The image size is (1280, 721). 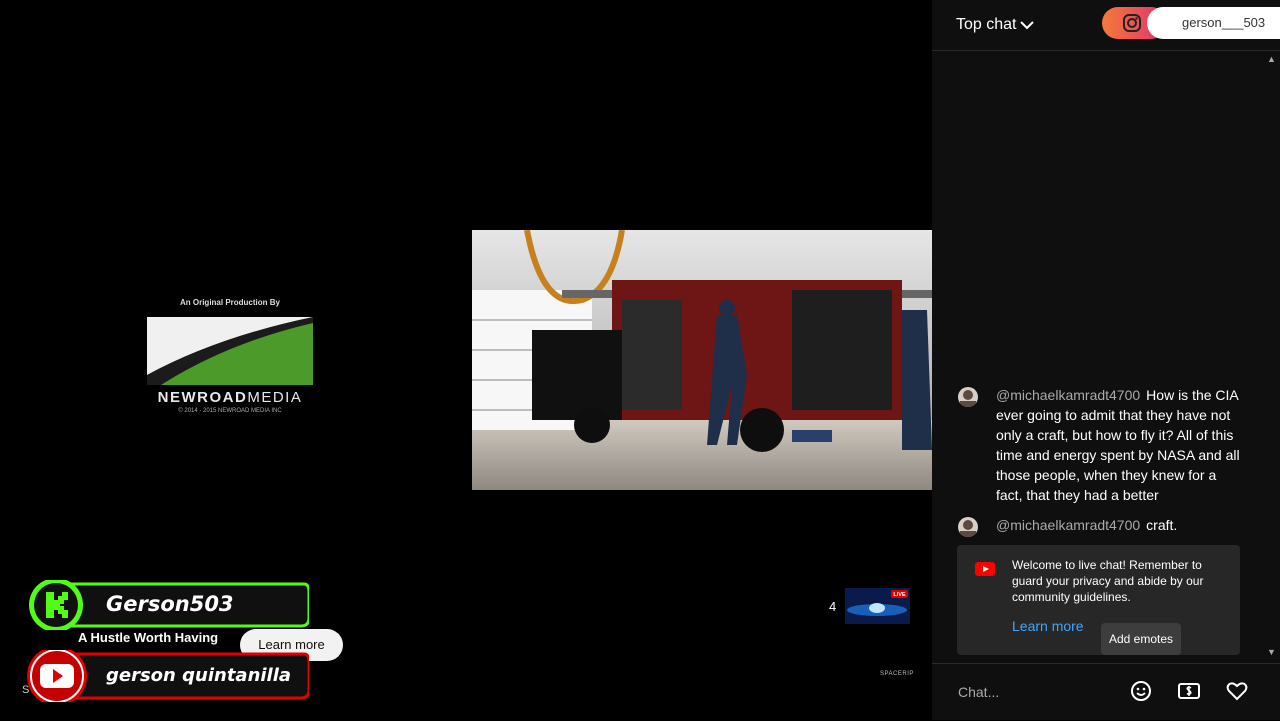 What do you see at coordinates (148, 637) in the screenshot?
I see `sponsor-text: A Hustle Worth Having` at bounding box center [148, 637].